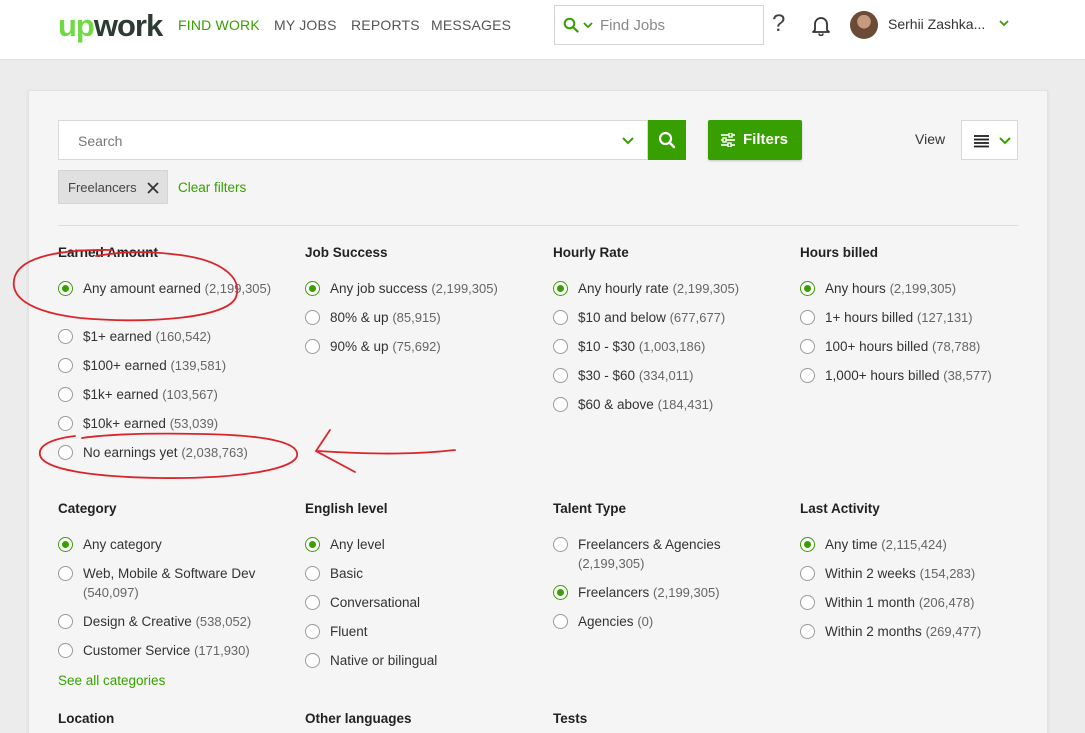 The image size is (1085, 733). What do you see at coordinates (173, 549) in the screenshot?
I see `filter-option: Any category` at bounding box center [173, 549].